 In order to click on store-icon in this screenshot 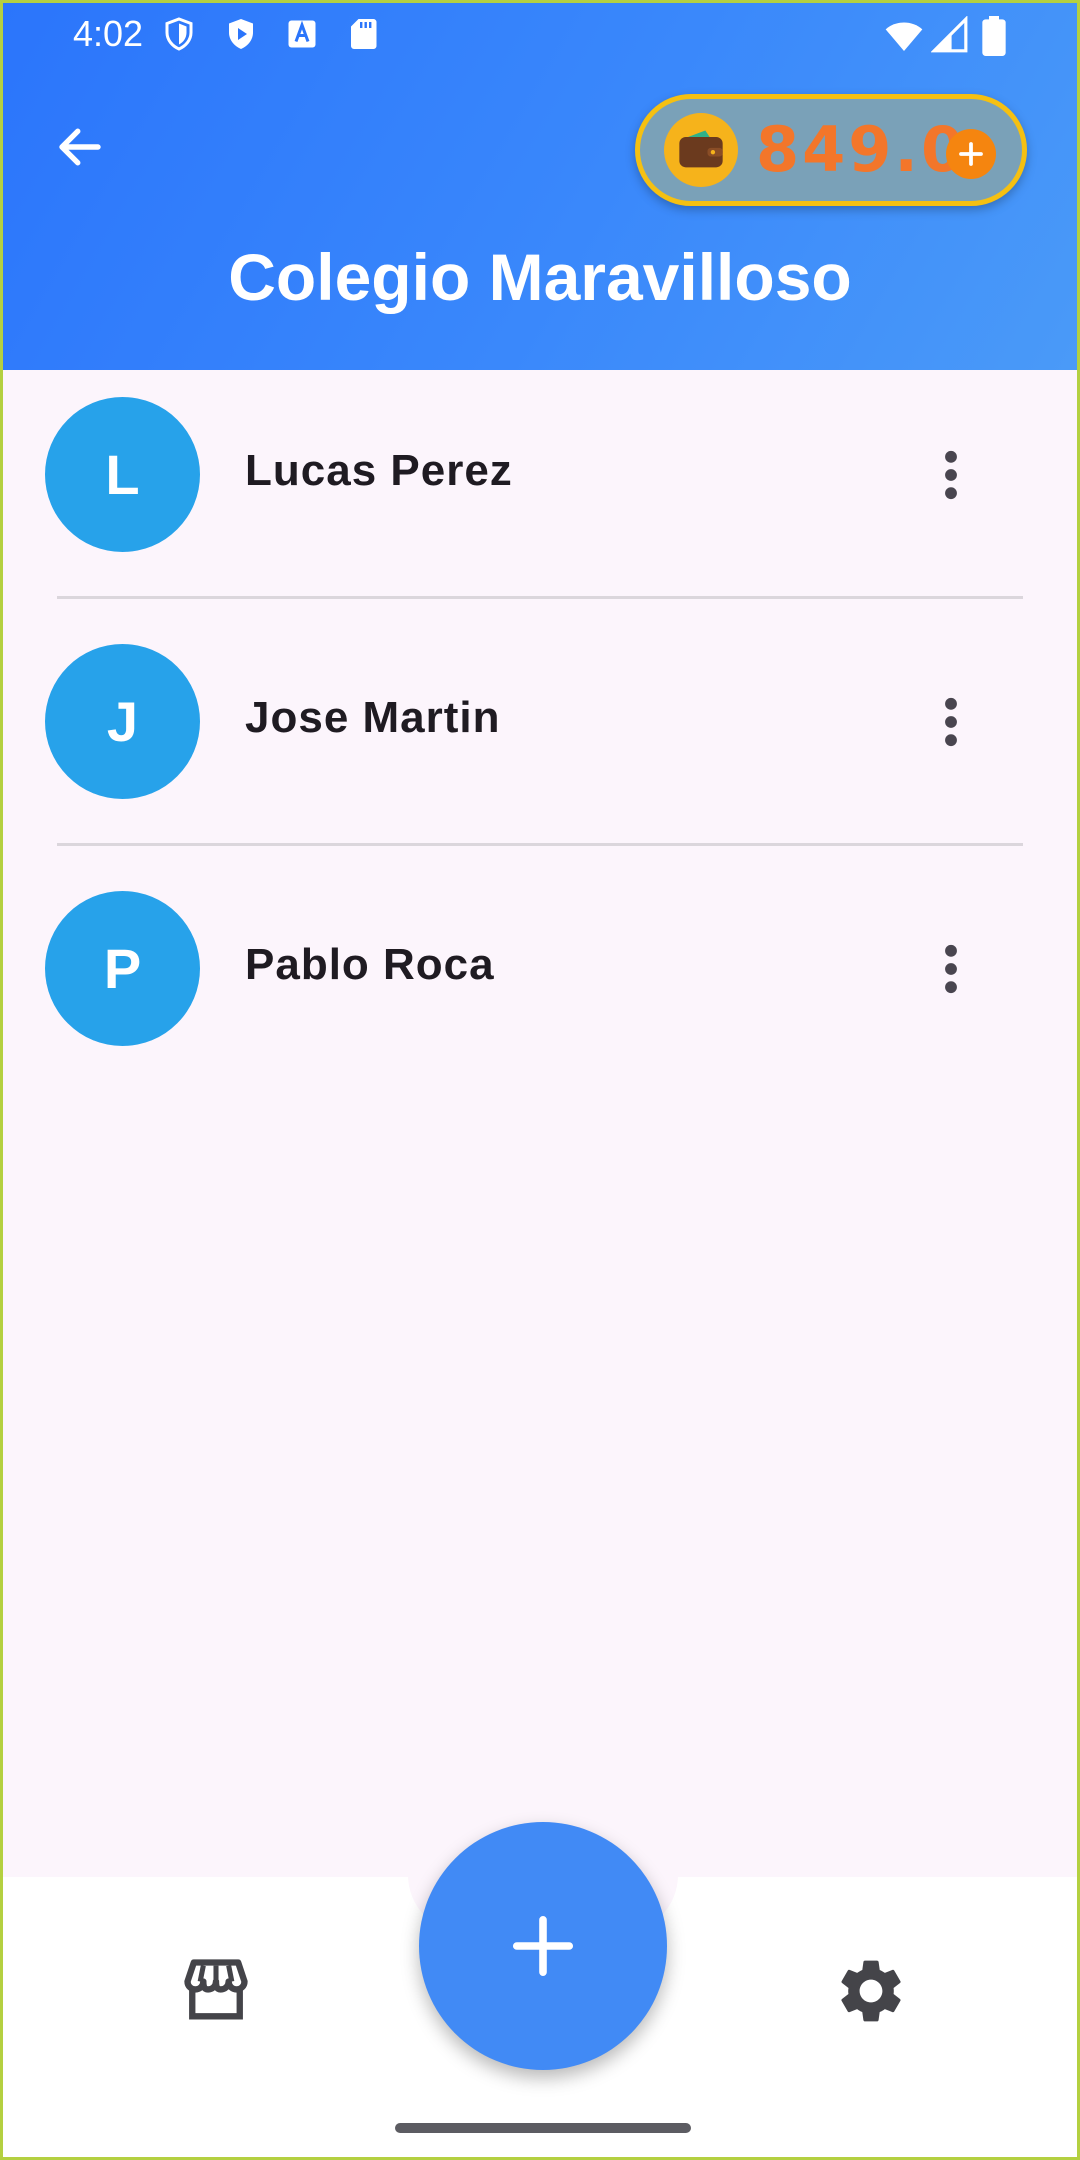, I will do `click(216, 1989)`.